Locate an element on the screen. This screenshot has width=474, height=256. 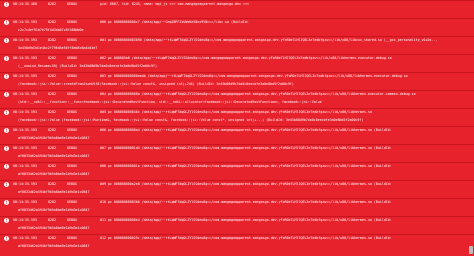
scrollbar-thumb is located at coordinates (471, 250).